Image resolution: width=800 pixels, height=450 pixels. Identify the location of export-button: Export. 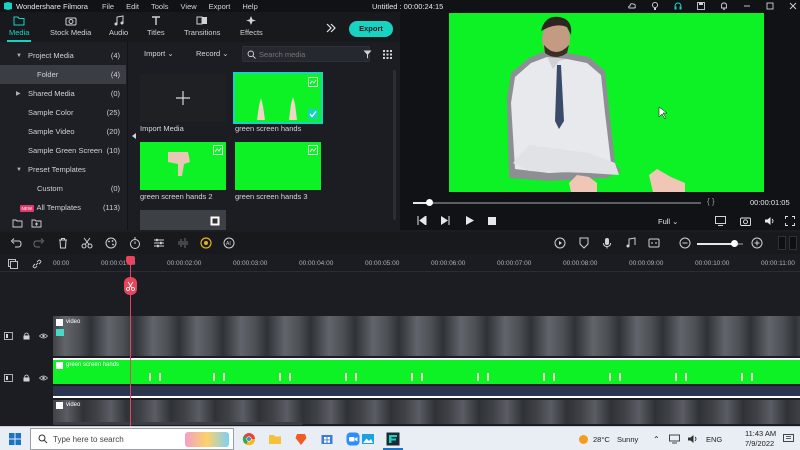
(371, 29).